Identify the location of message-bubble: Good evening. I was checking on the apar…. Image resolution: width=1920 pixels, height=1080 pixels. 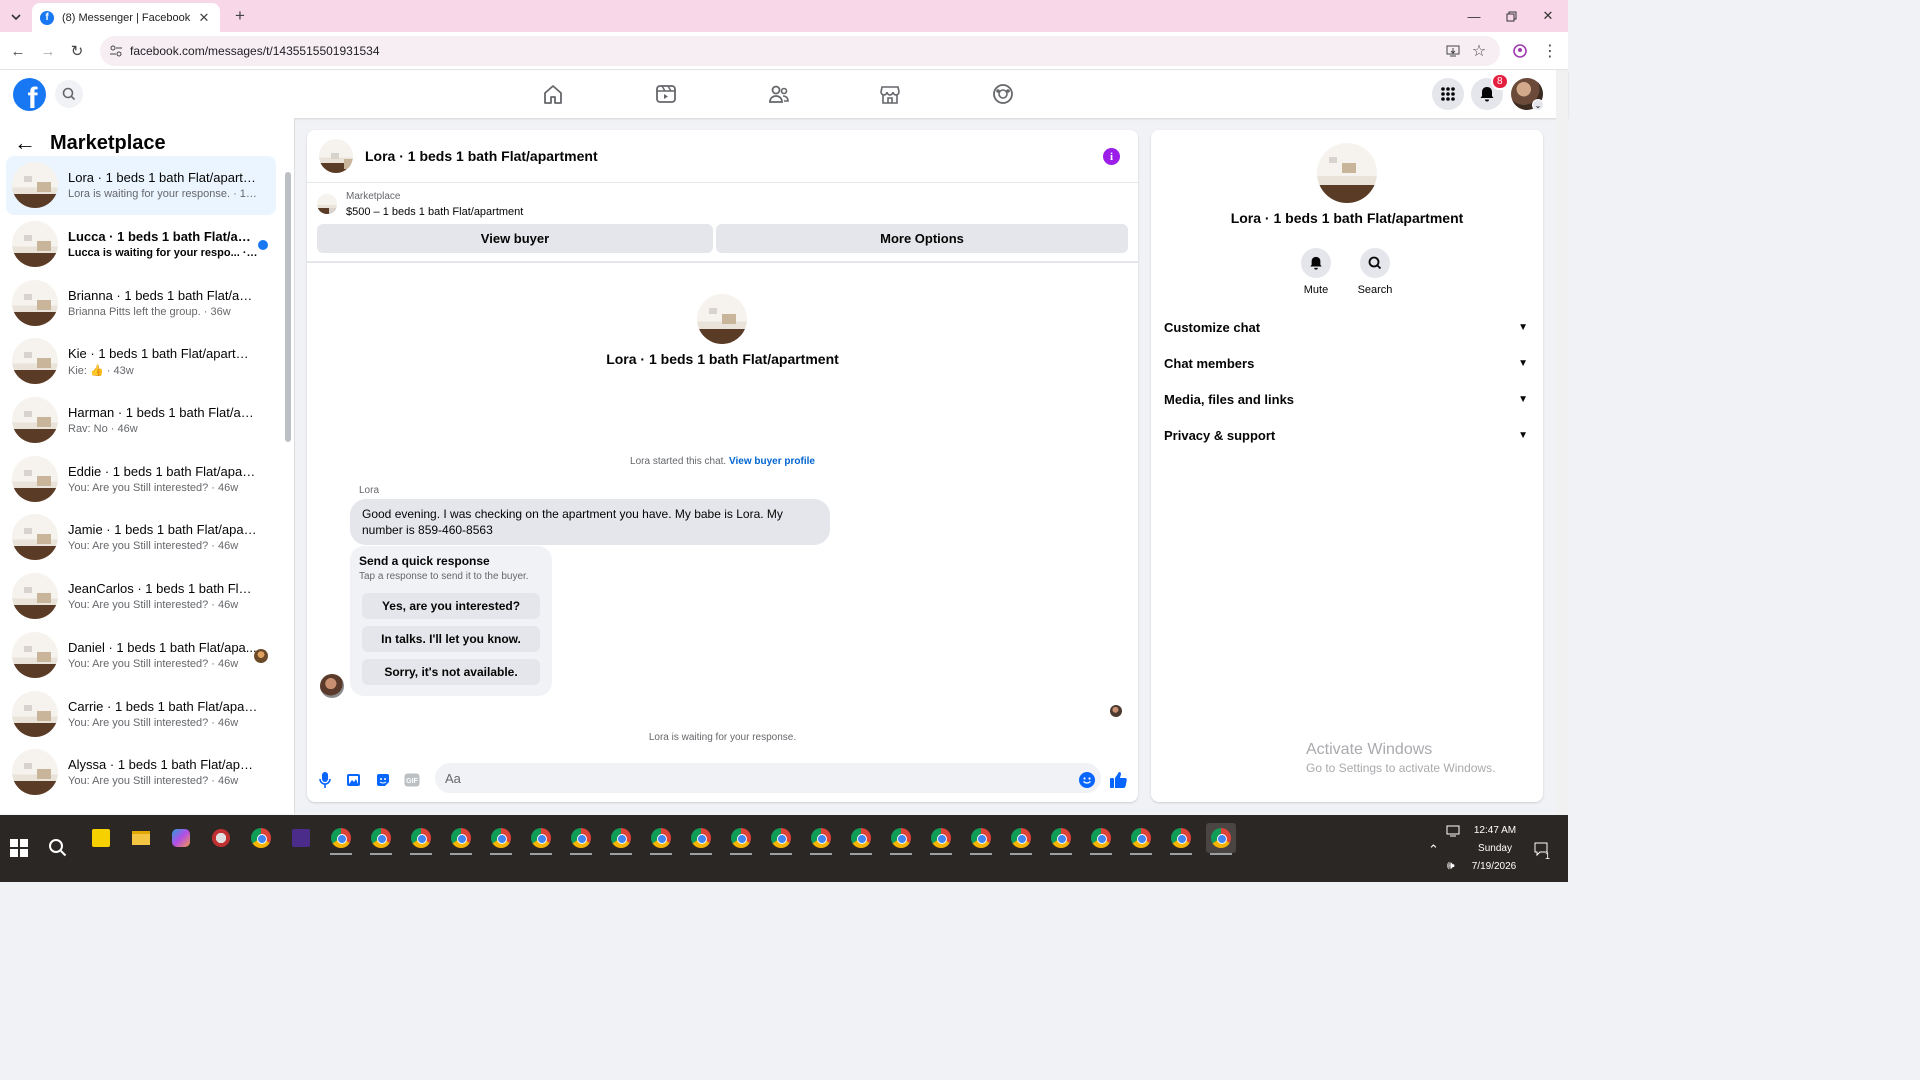
(590, 522).